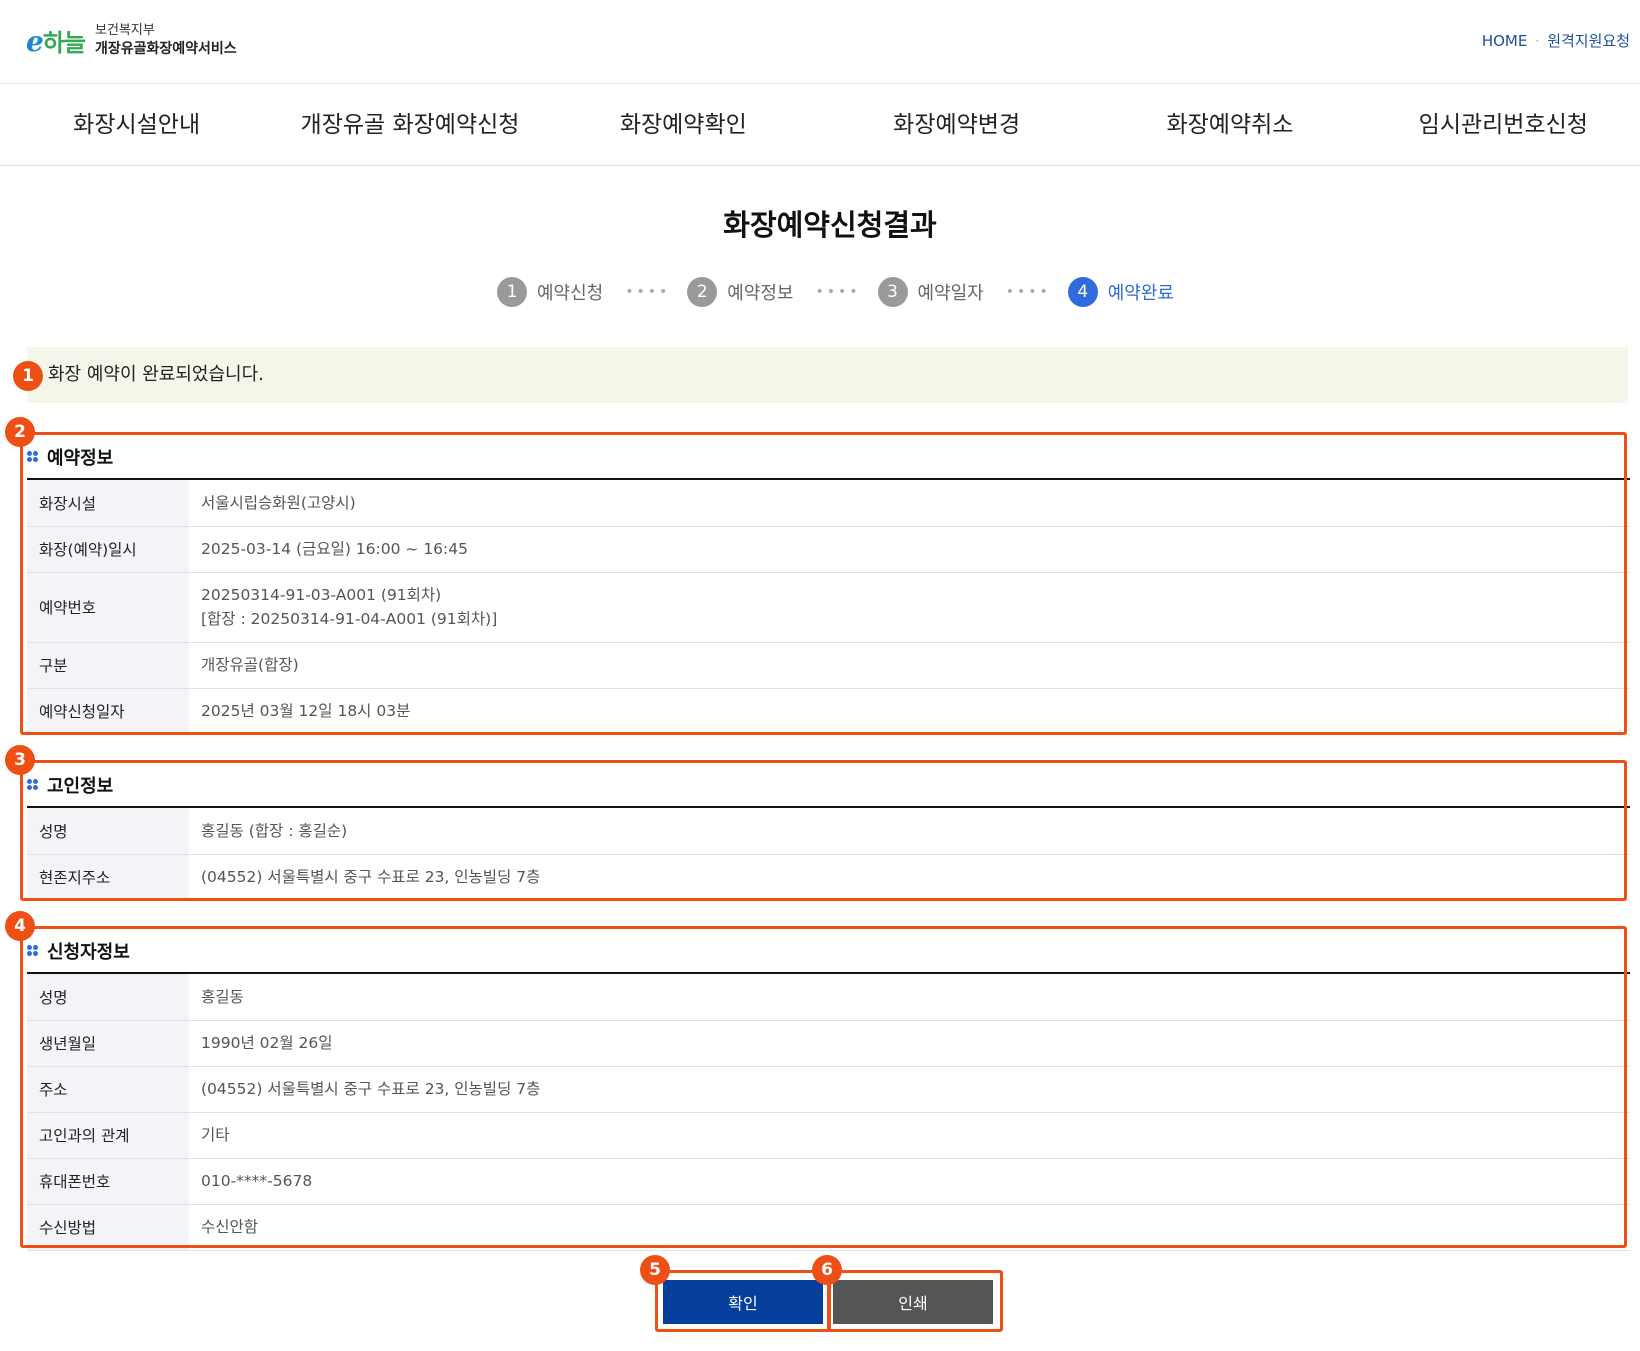 This screenshot has height=1351, width=1640. I want to click on joint-reservation-number: [합장 : 20250314-91-04-A001 (91회차)], so click(349, 619).